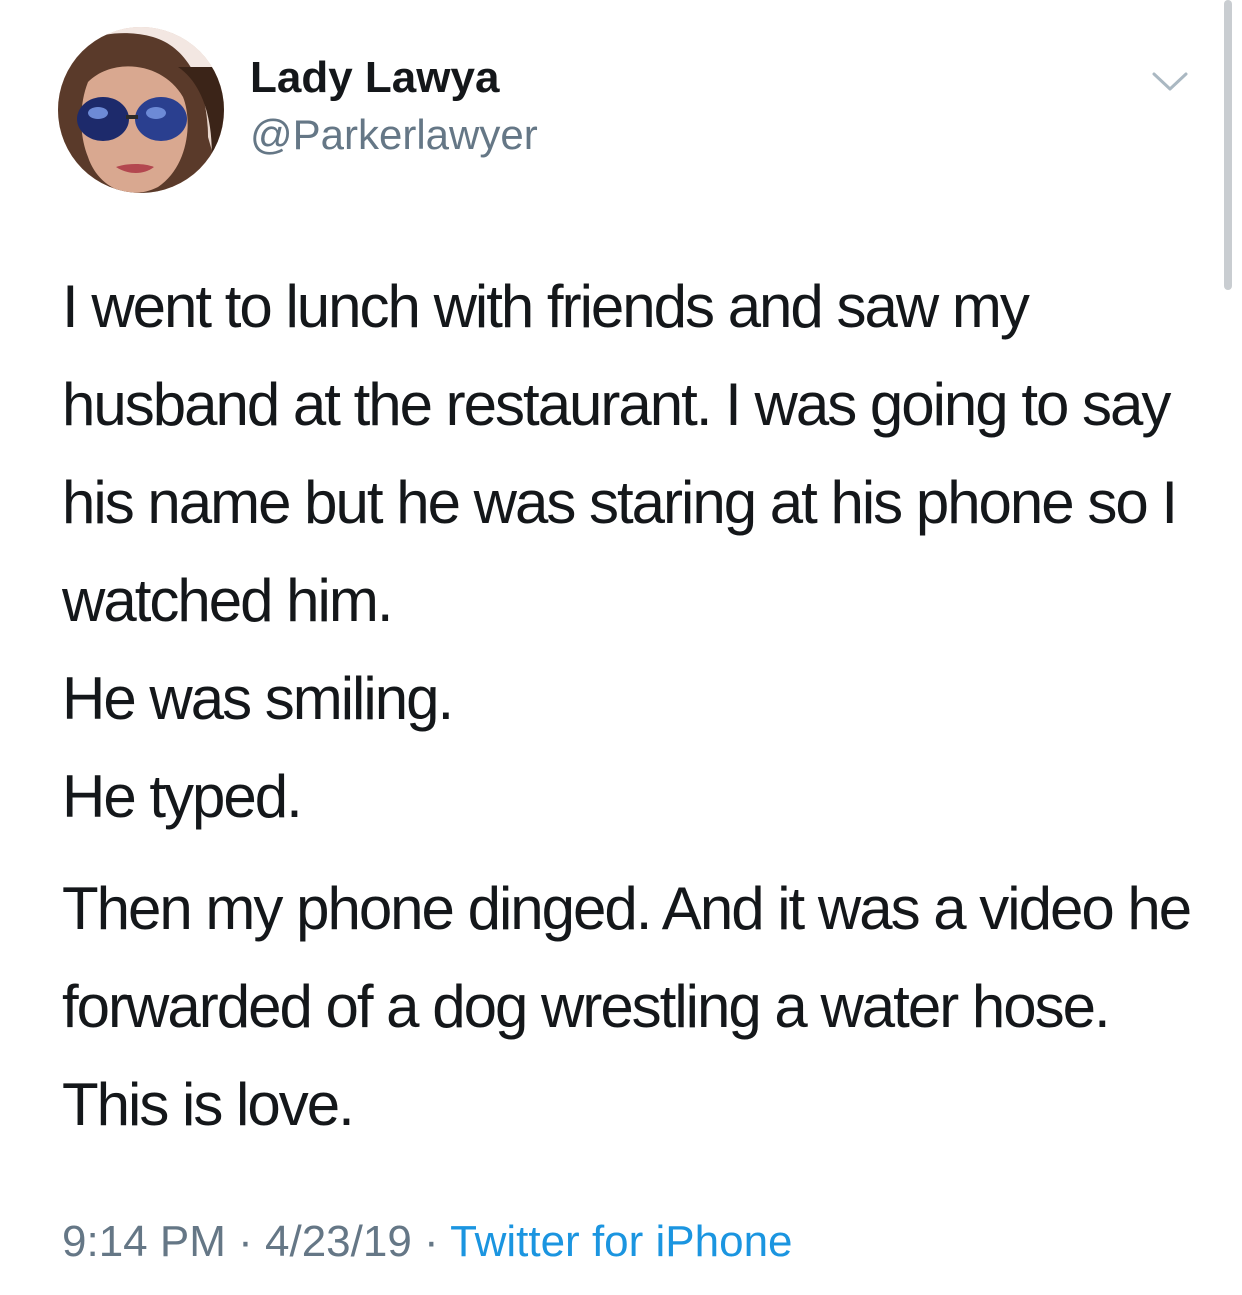 This screenshot has width=1242, height=1295. What do you see at coordinates (374, 78) in the screenshot?
I see `author-display-name: Lady Lawya` at bounding box center [374, 78].